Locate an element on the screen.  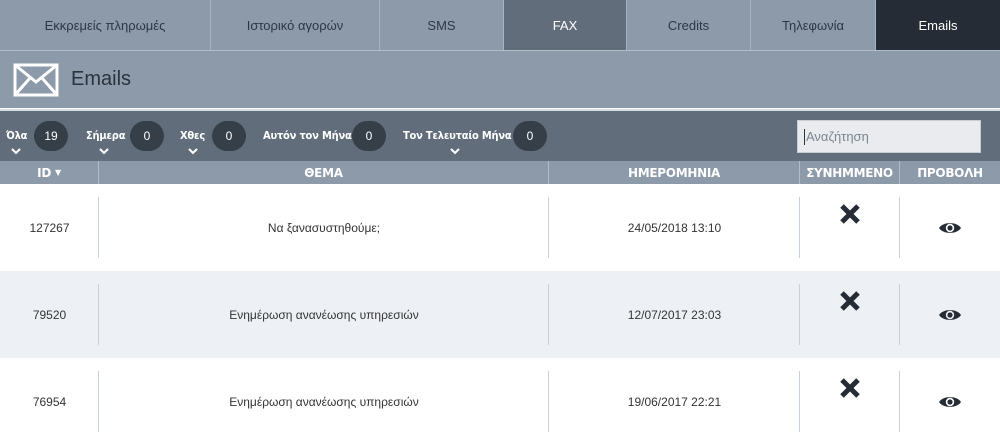
date-cell: 12/07/2017 23:03 is located at coordinates (674, 314).